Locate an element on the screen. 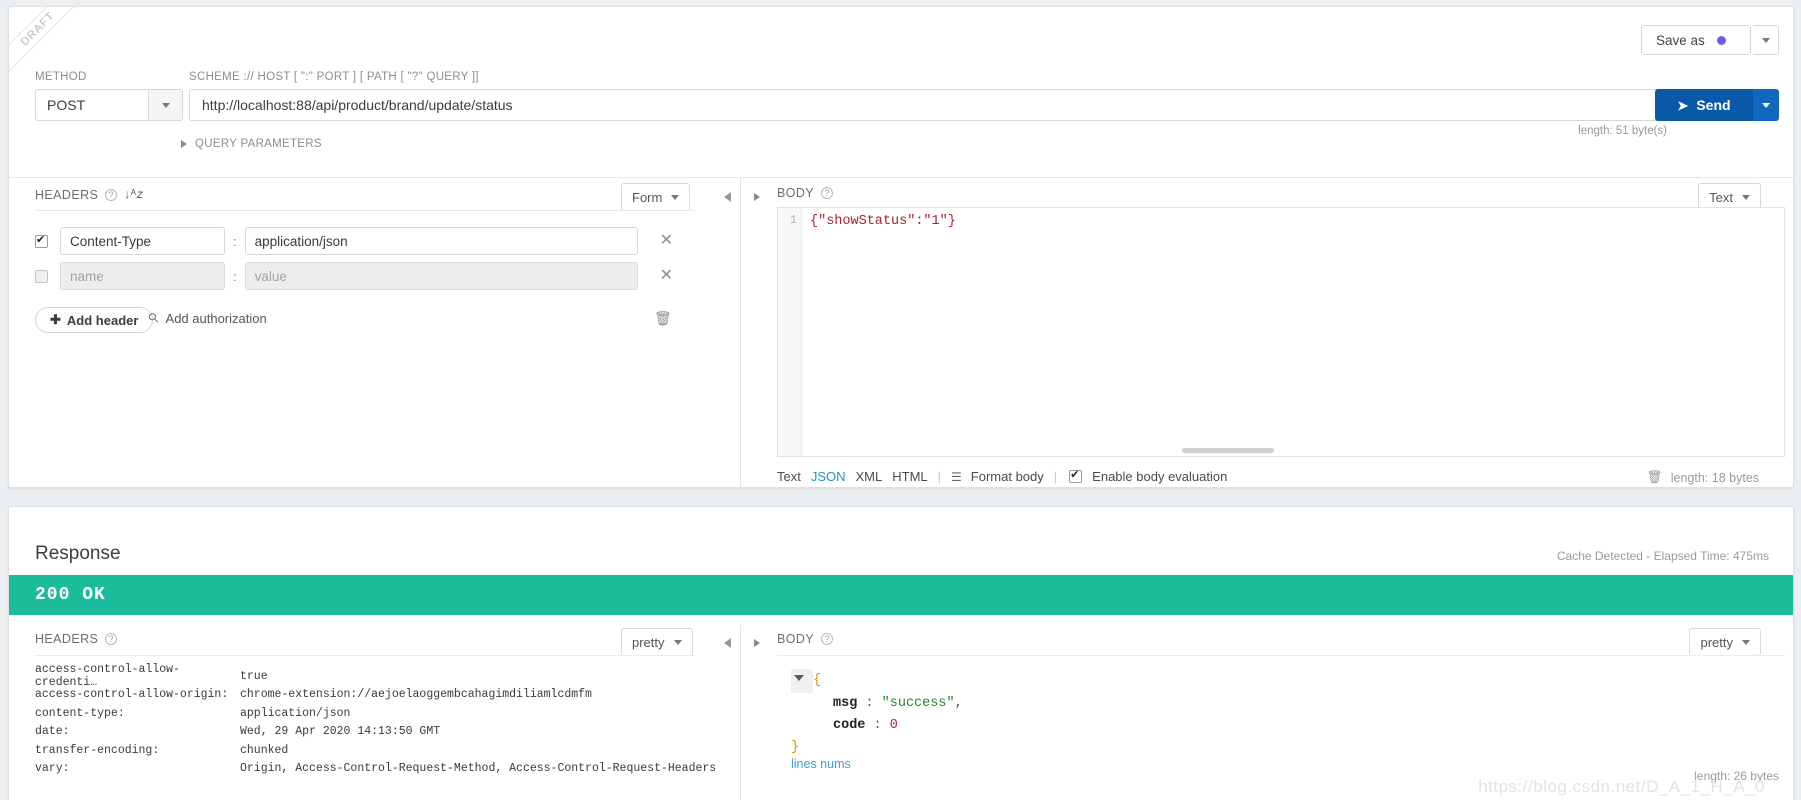 The height and width of the screenshot is (800, 1801). json-entry: msg : "success", is located at coordinates (877, 704).